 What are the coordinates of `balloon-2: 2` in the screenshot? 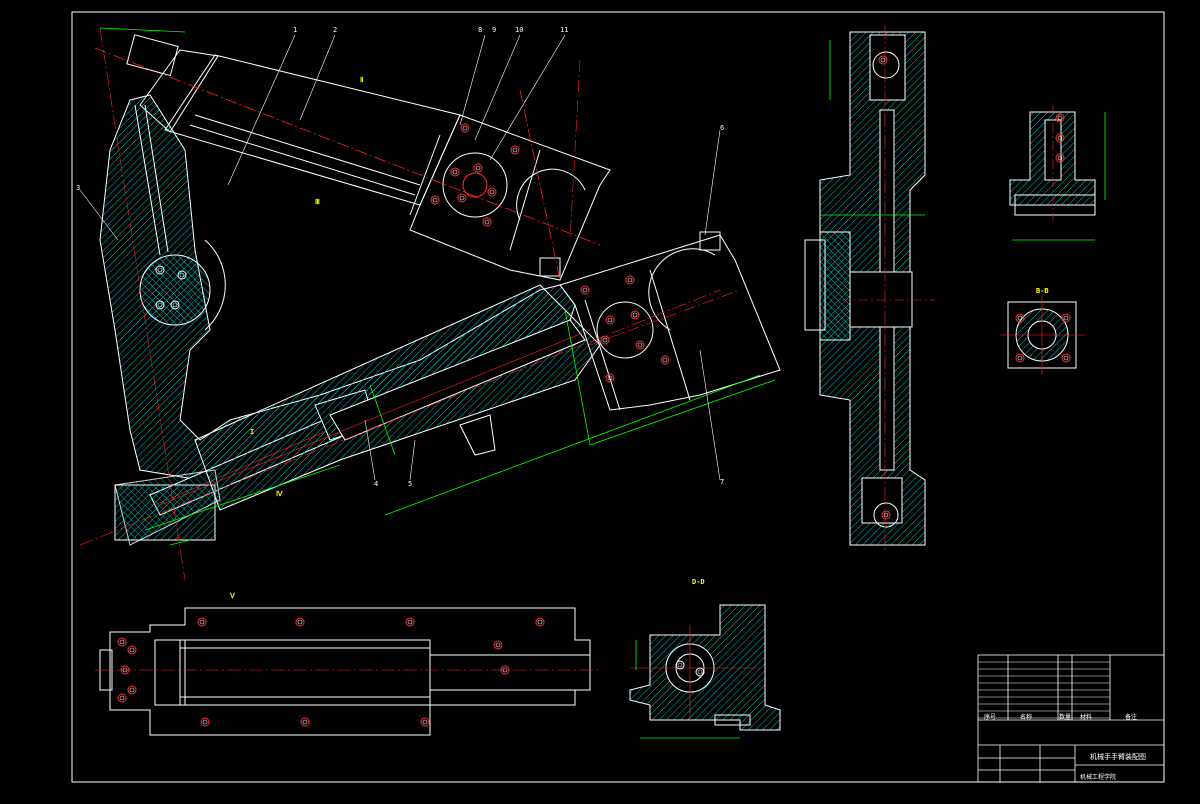 It's located at (335, 30).